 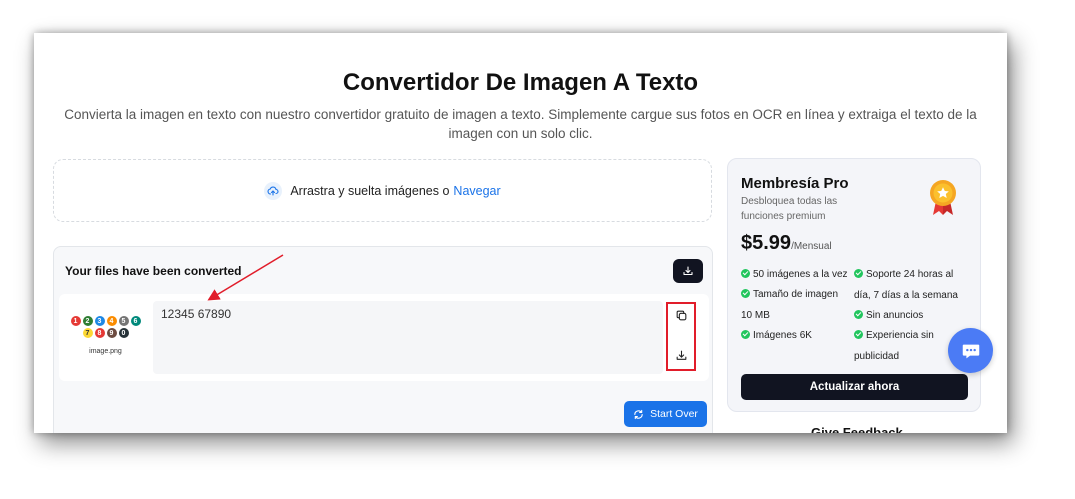 What do you see at coordinates (766, 243) in the screenshot?
I see `price-amount: $5.99` at bounding box center [766, 243].